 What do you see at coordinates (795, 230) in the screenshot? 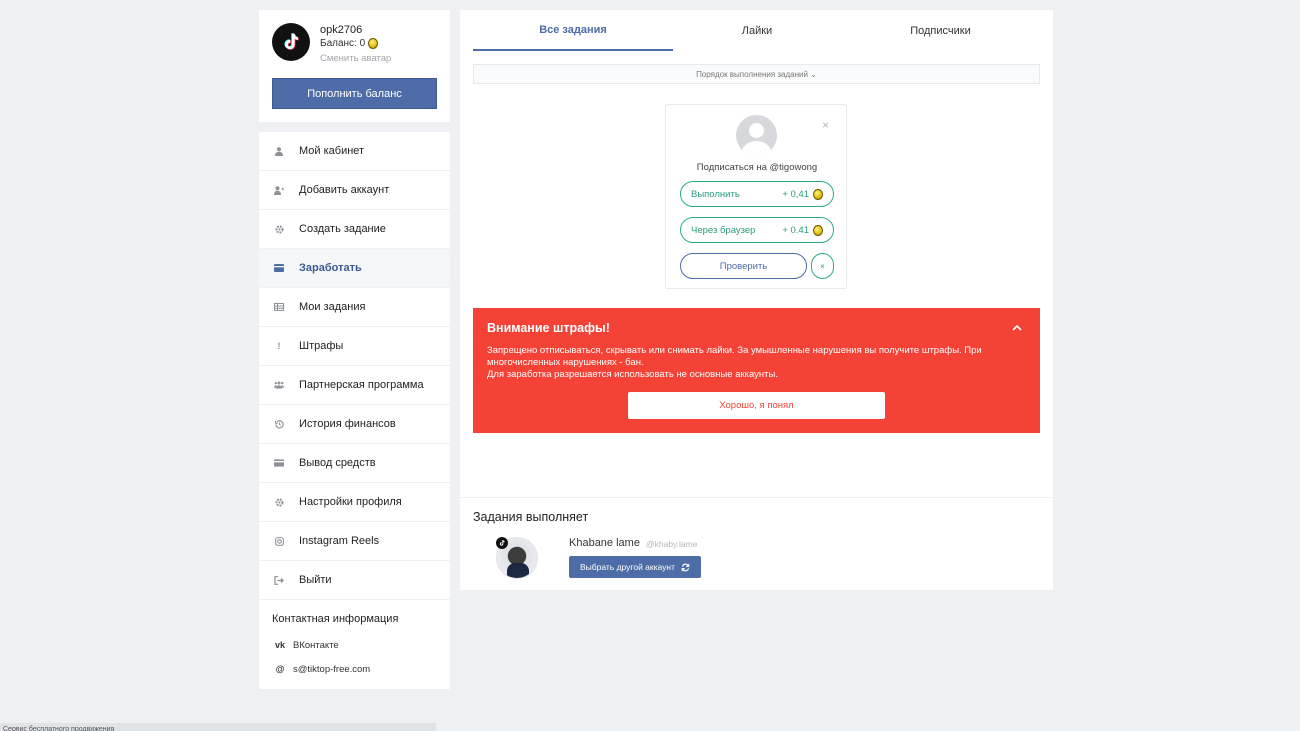
I see `reward-value: + 0.41` at bounding box center [795, 230].